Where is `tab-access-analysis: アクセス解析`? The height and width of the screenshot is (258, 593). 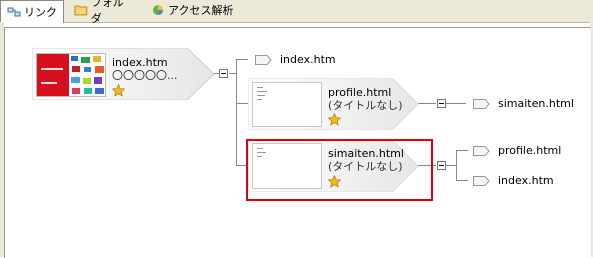 tab-access-analysis: アクセス解析 is located at coordinates (193, 10).